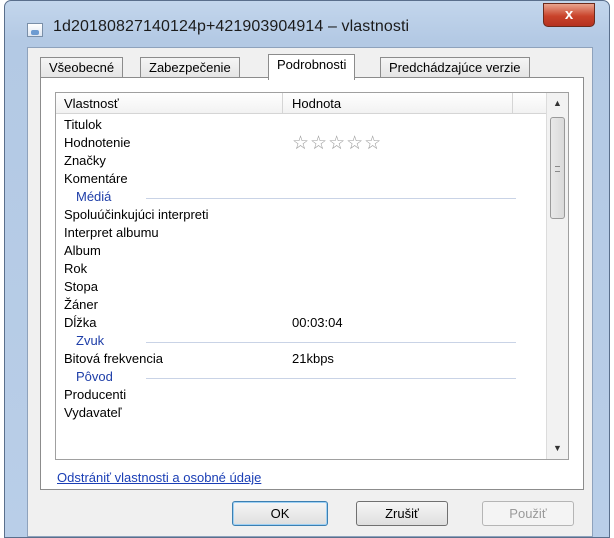 This screenshot has width=614, height=538. What do you see at coordinates (316, 103) in the screenshot?
I see `column-header-value: Hodnota` at bounding box center [316, 103].